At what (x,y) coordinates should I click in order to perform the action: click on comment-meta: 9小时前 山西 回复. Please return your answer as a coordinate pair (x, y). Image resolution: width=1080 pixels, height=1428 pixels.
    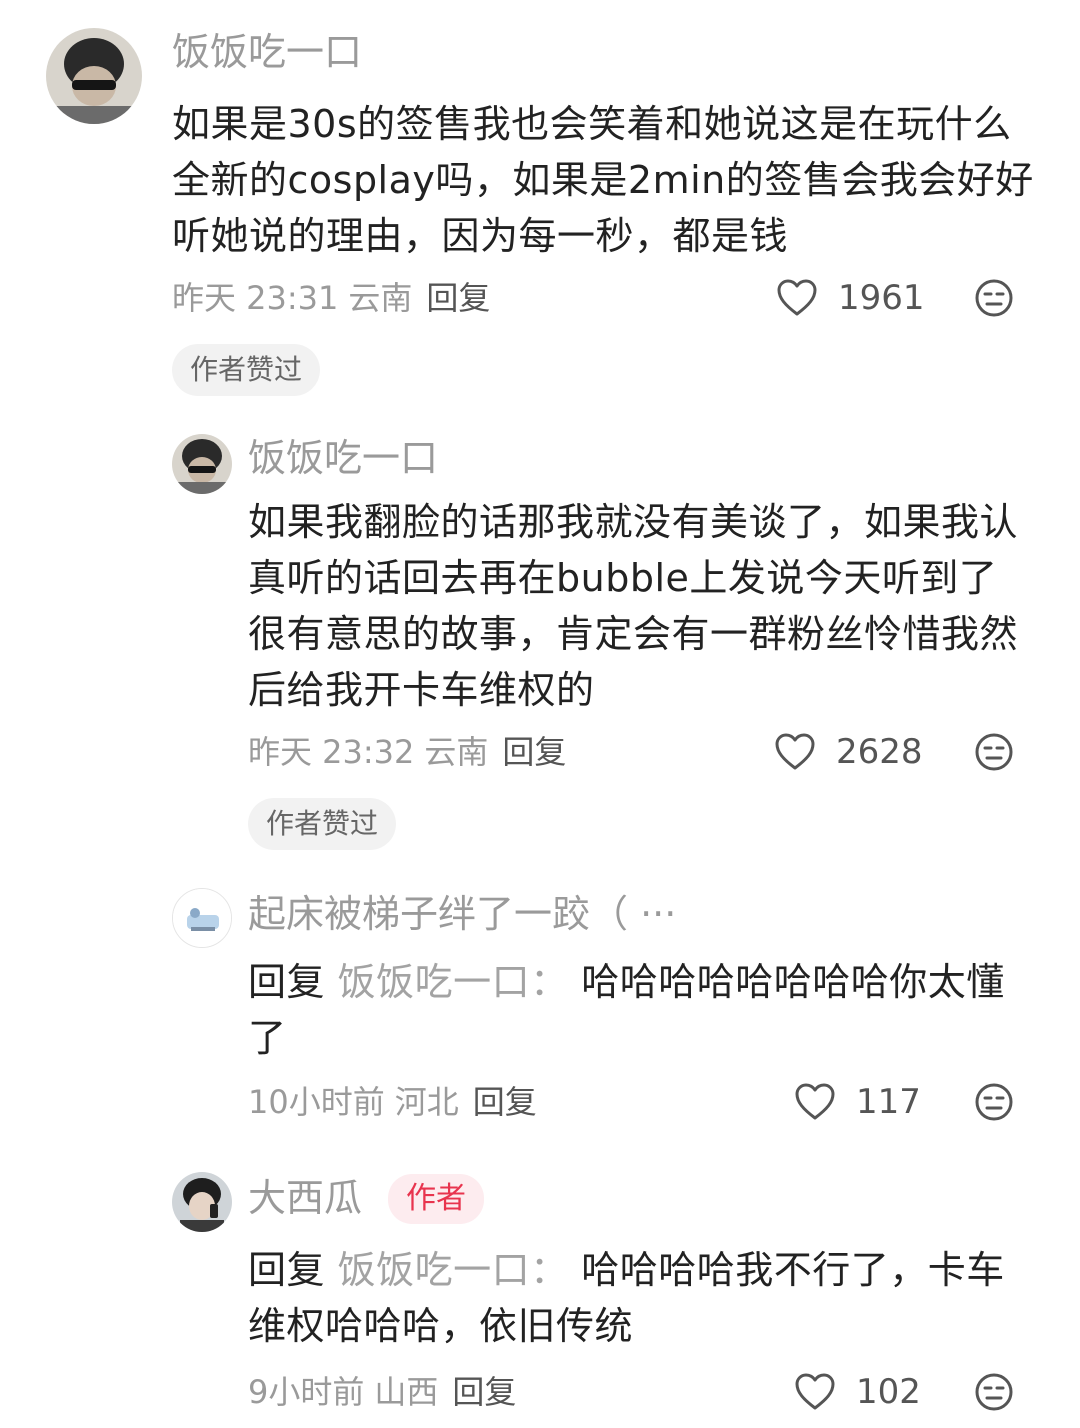
    Looking at the image, I should click on (382, 1392).